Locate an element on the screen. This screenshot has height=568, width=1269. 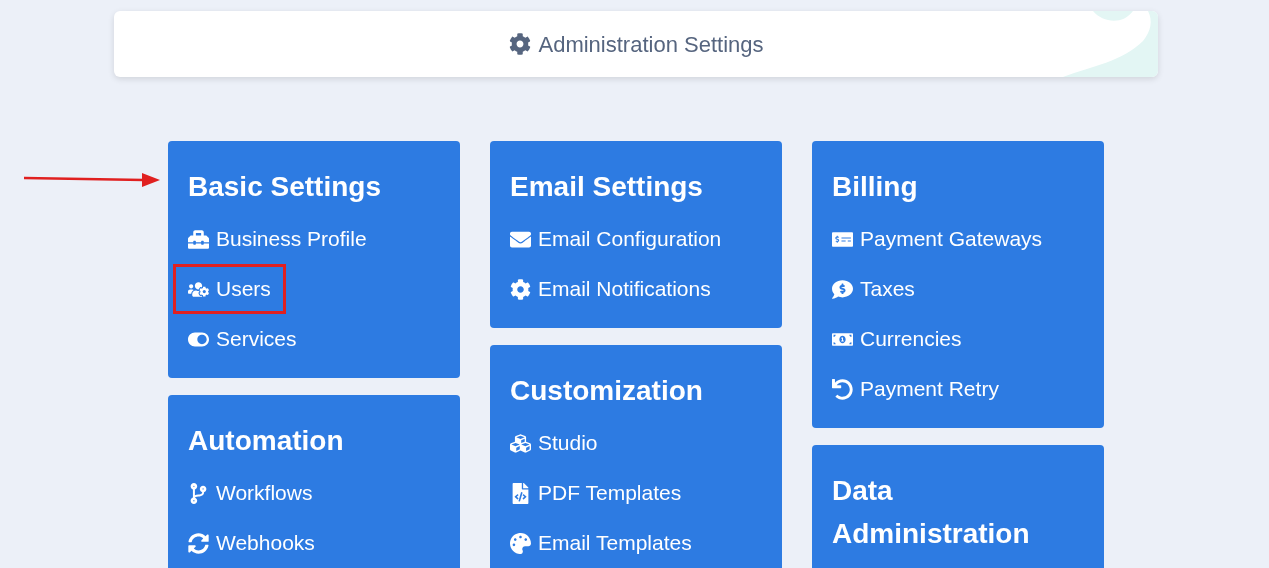
settings-link: Studio is located at coordinates (554, 443).